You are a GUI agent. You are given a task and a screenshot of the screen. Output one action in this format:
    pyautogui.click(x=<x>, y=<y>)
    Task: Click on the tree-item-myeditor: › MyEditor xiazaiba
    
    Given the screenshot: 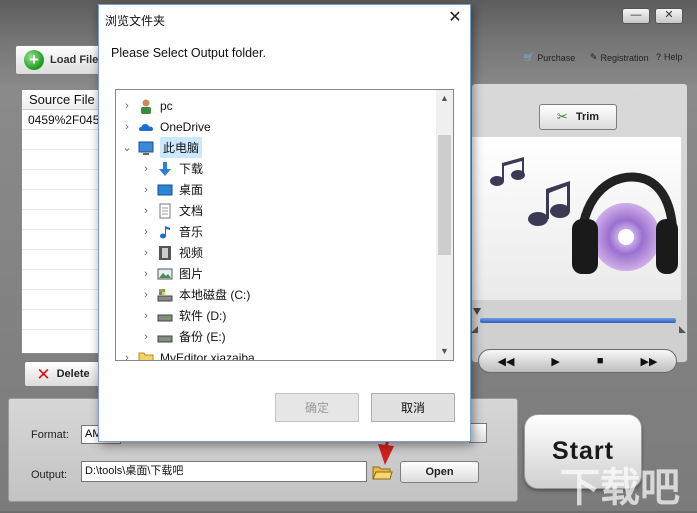 What is the action you would take?
    pyautogui.click(x=187, y=354)
    